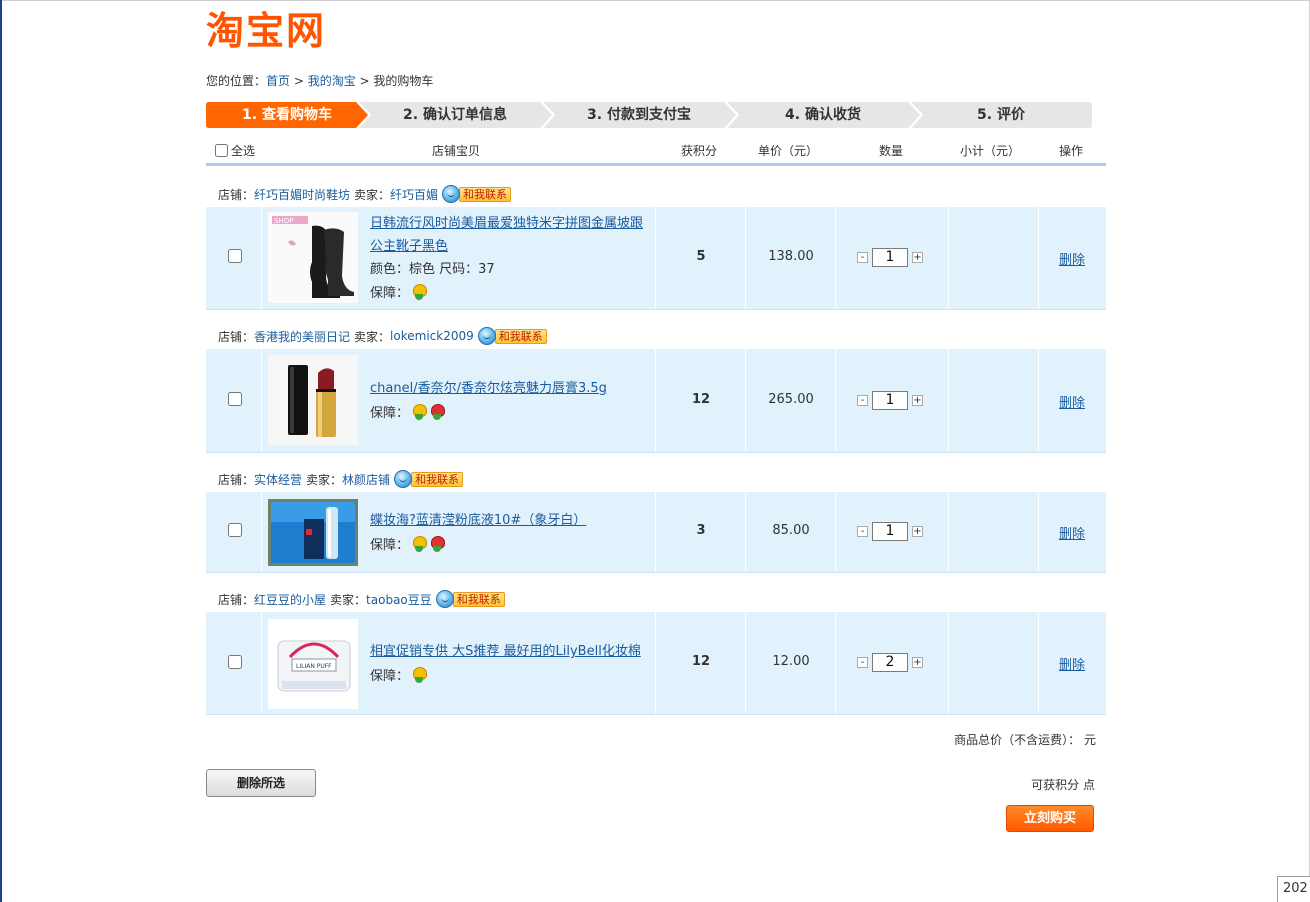 The width and height of the screenshot is (1310, 902). I want to click on shop-info: 店铺： 红豆豆的小屋 卖家： taobao豆豆 和我联系, so click(361, 599).